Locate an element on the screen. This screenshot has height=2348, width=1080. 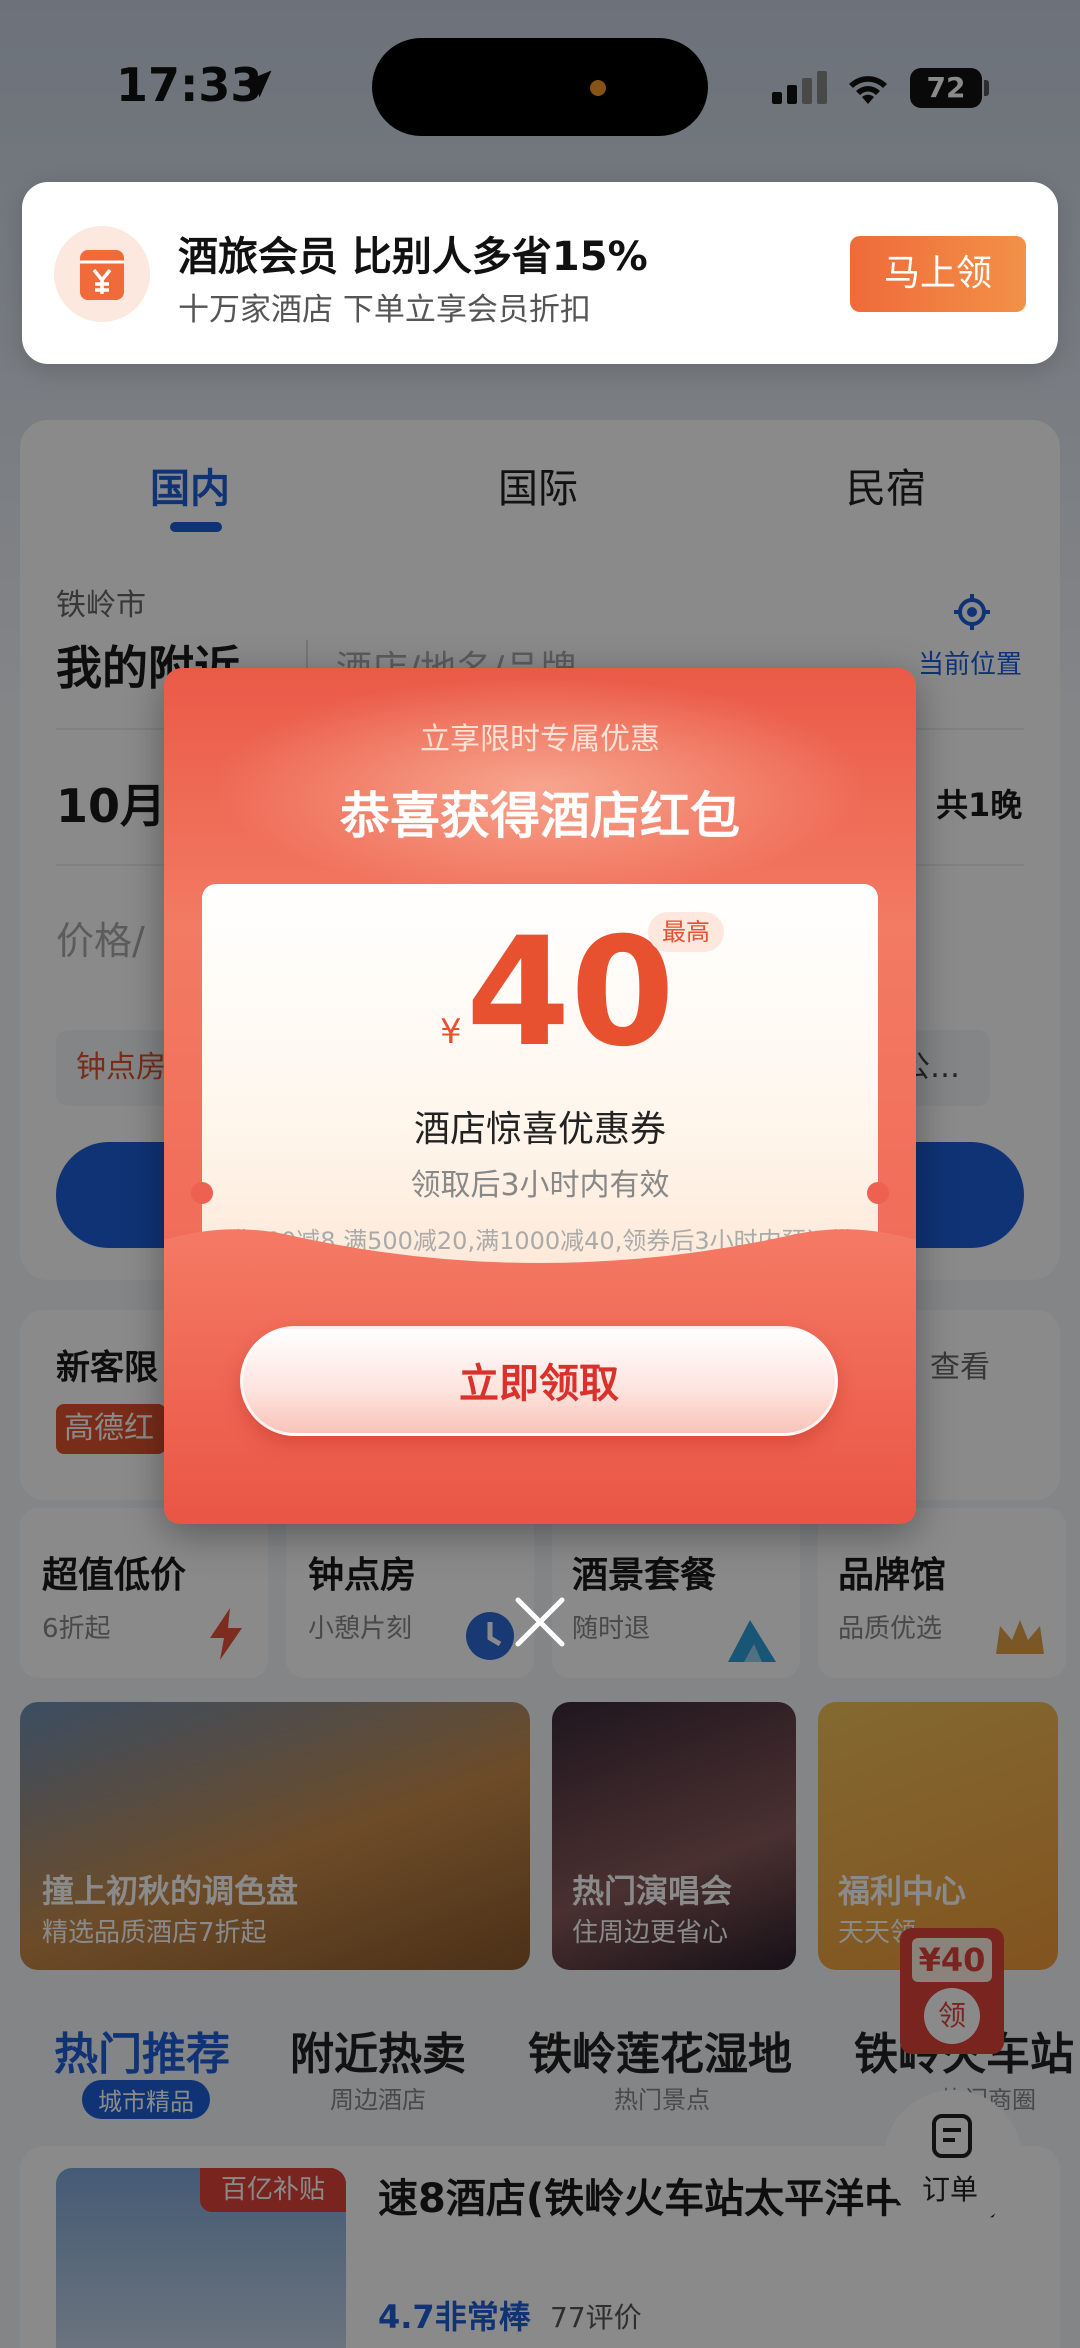
close-icon is located at coordinates (540, 1622).